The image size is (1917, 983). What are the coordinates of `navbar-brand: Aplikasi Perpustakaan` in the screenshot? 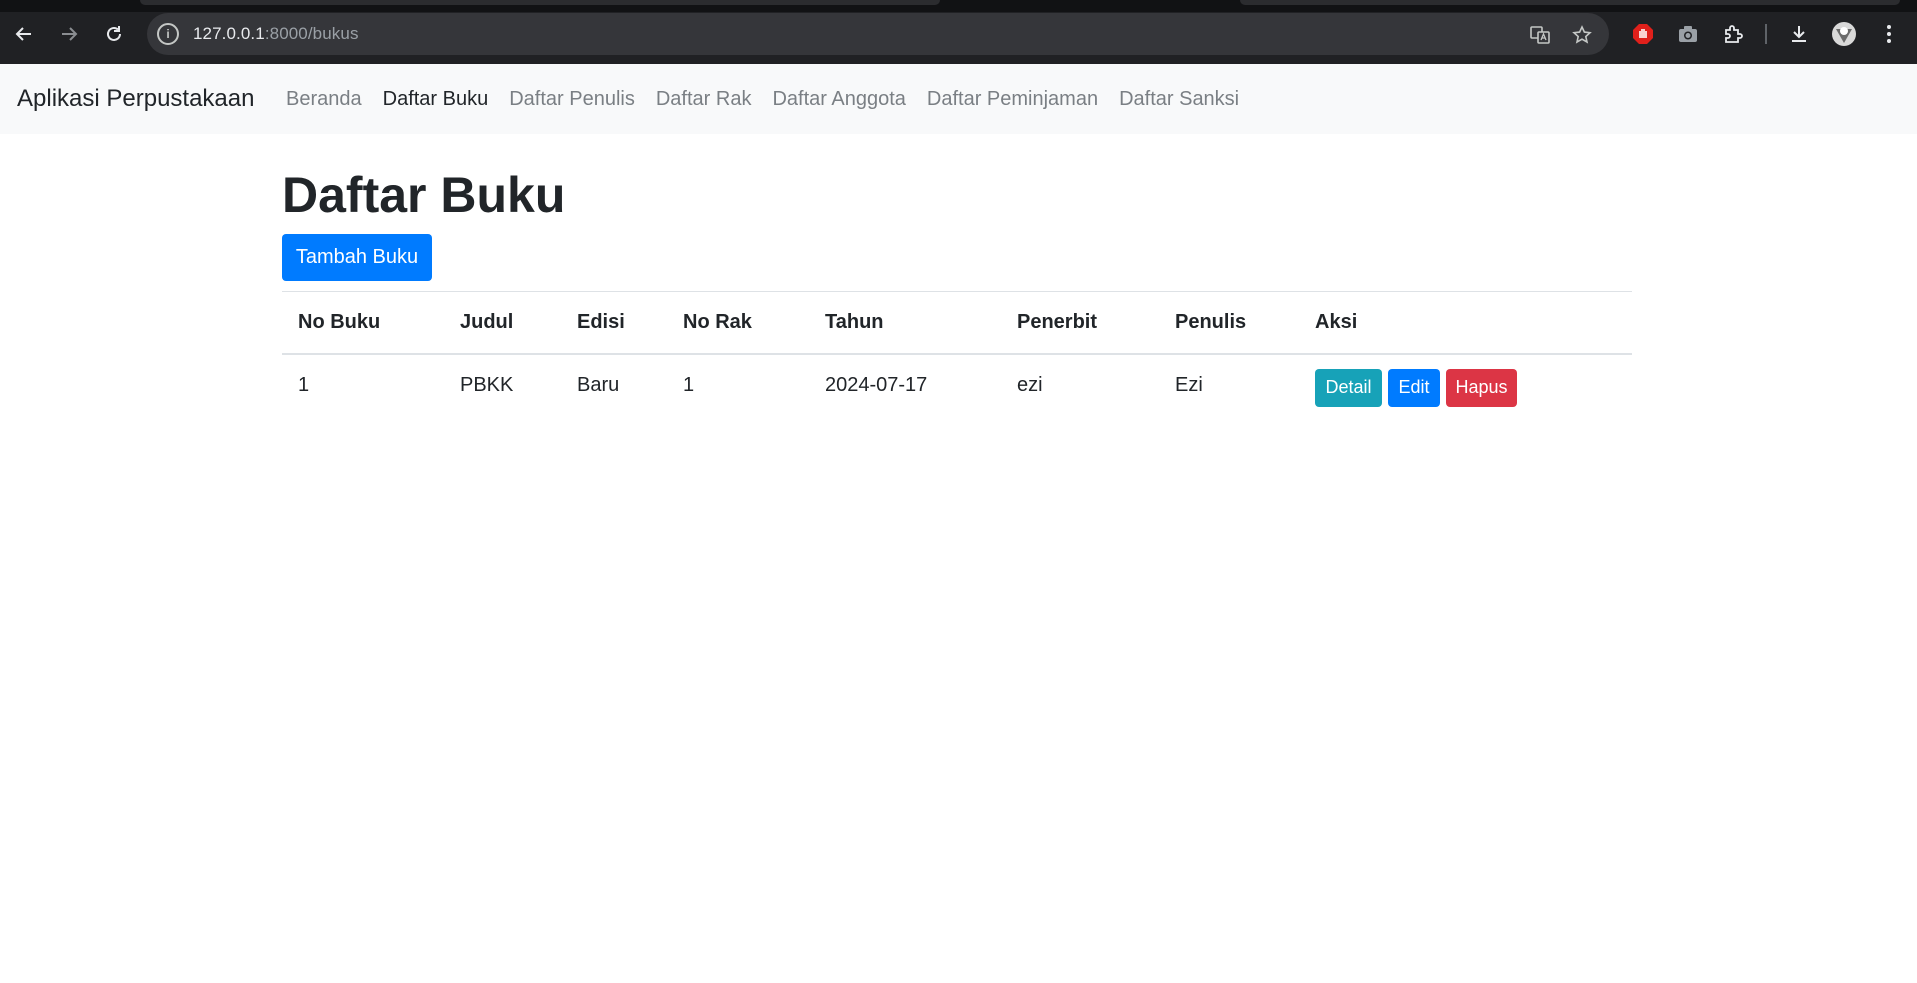 It's located at (135, 99).